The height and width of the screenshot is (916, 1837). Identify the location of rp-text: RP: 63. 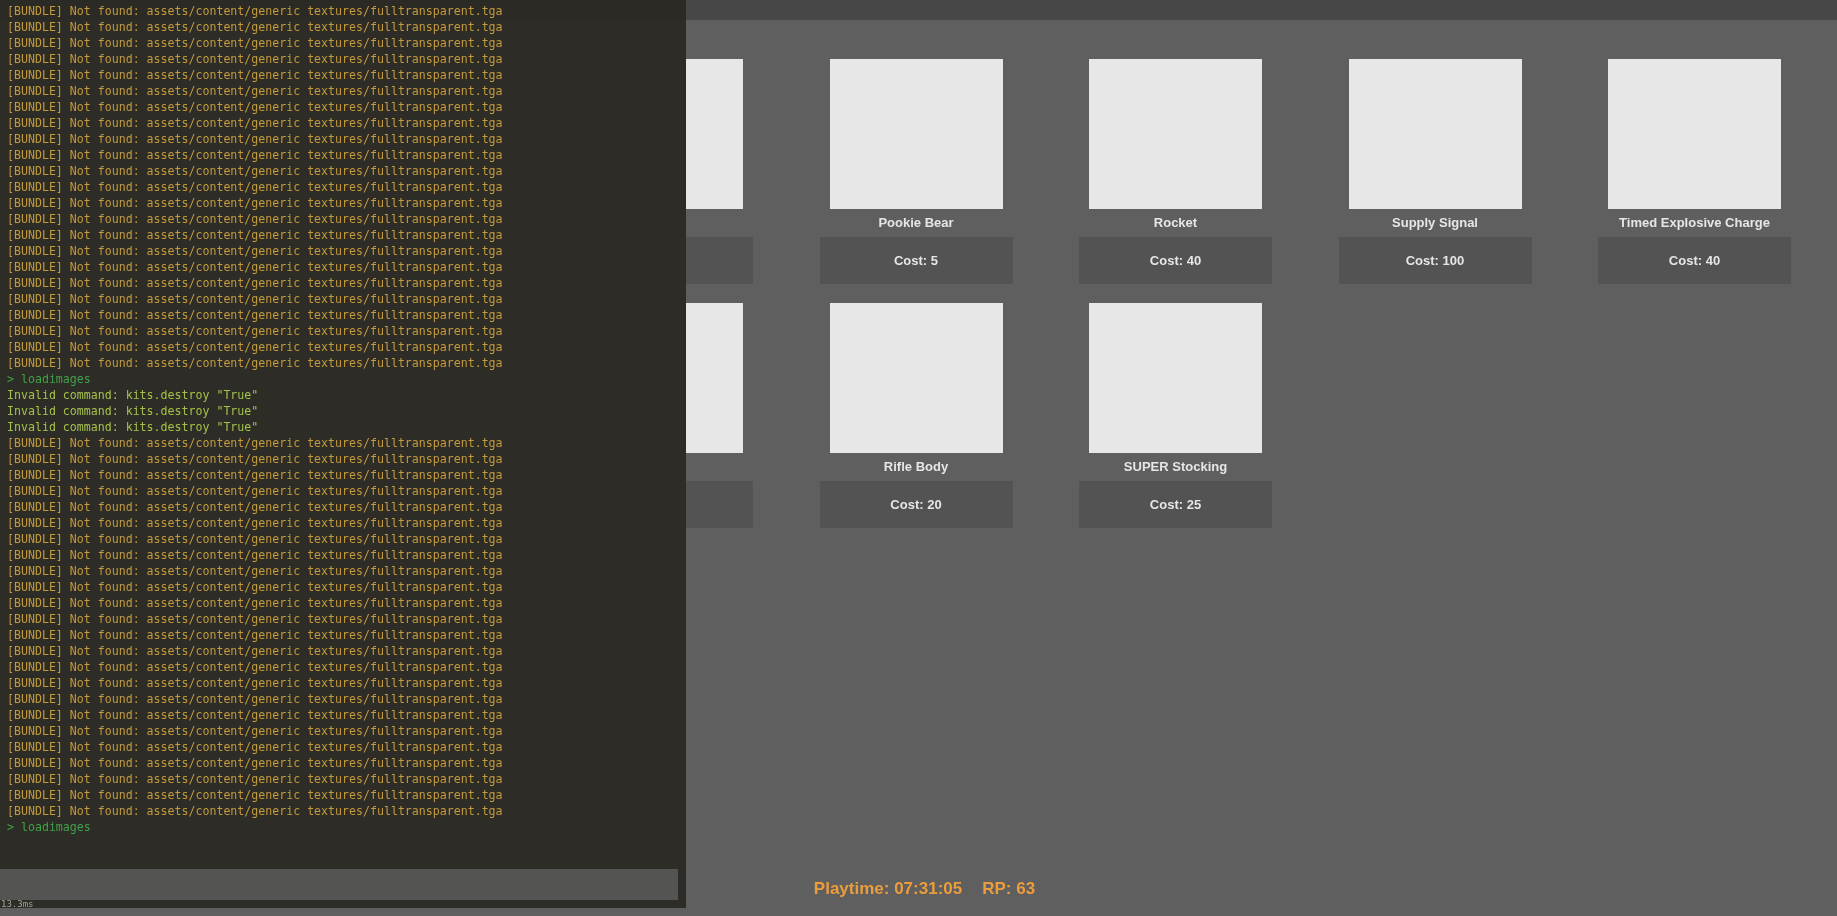
(1009, 889).